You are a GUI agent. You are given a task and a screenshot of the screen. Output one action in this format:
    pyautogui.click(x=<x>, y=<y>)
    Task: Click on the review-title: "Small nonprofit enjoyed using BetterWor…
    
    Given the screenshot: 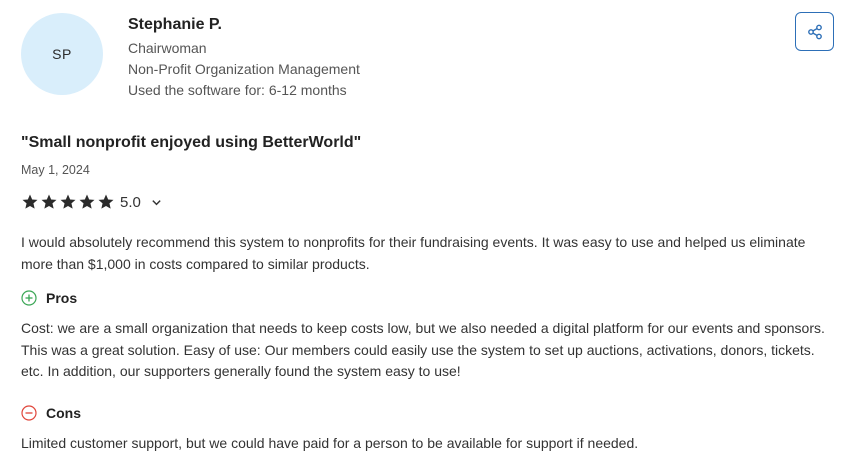 What is the action you would take?
    pyautogui.click(x=191, y=142)
    